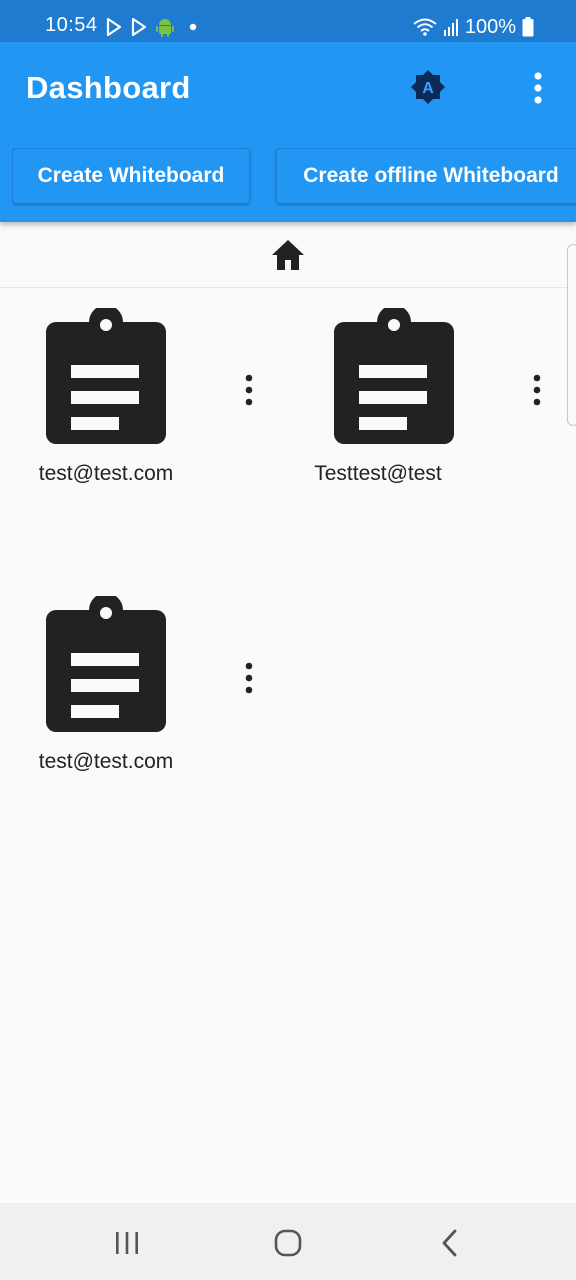 Image resolution: width=576 pixels, height=1280 pixels. I want to click on create-whiteboard-button: Create Whiteboard, so click(131, 176).